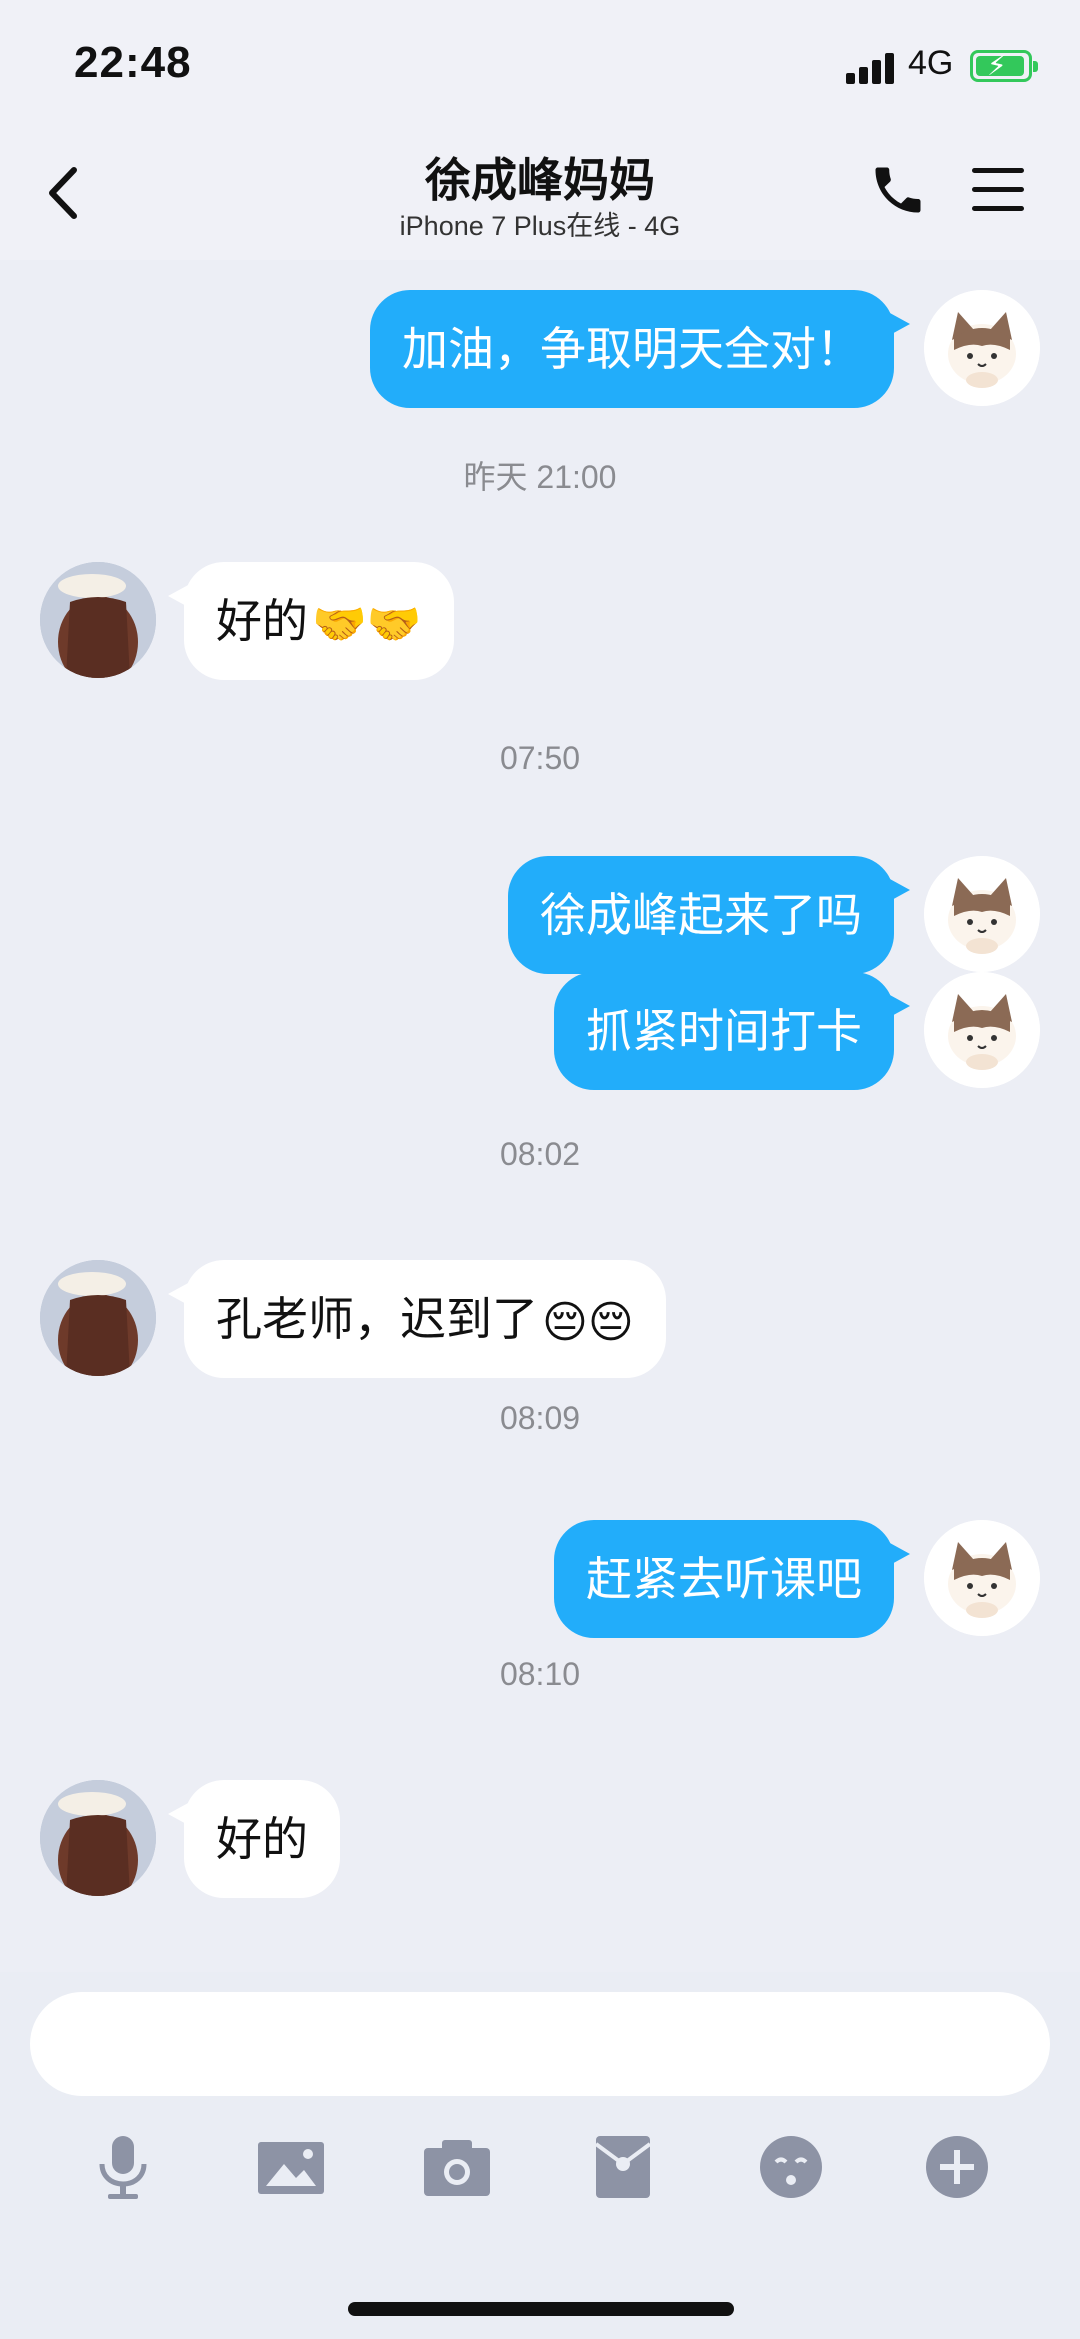 The width and height of the screenshot is (1080, 2339). I want to click on outgoing-message-row: 加油，争取明天全对！, so click(540, 349).